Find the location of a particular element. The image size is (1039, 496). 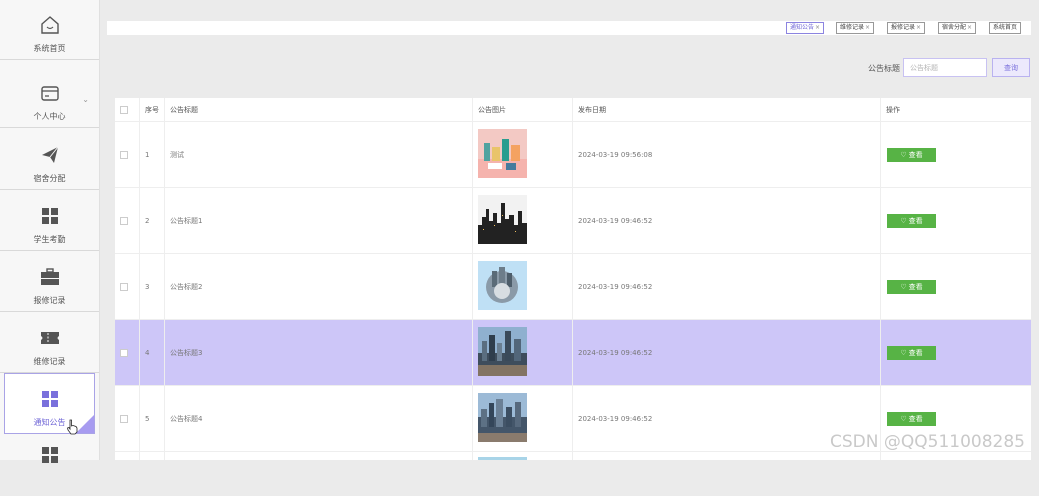

column-header-index: 序号 is located at coordinates (152, 109).